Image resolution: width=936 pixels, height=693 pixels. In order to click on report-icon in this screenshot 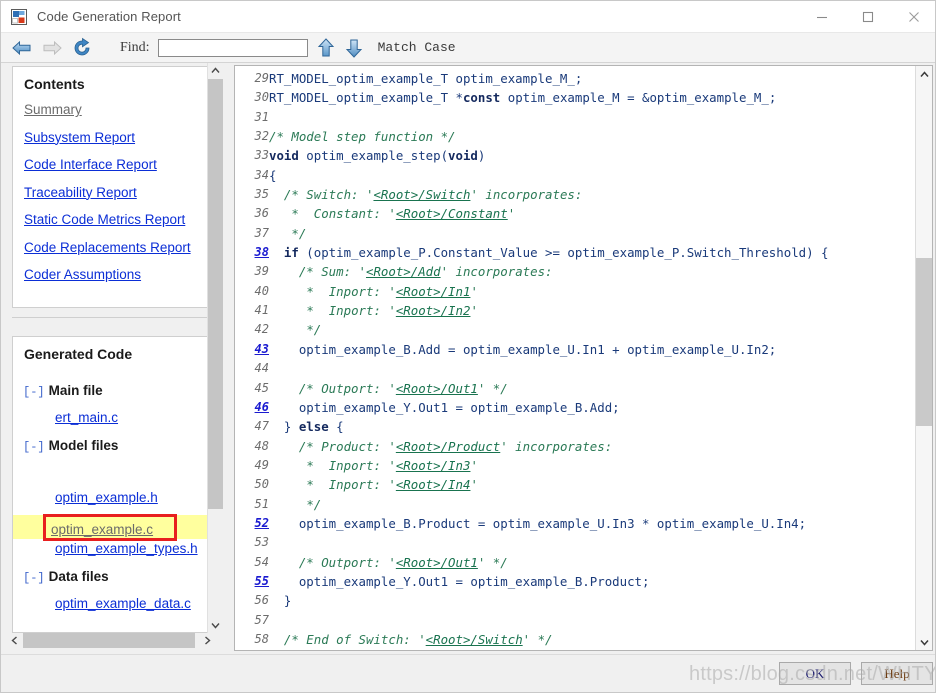, I will do `click(19, 17)`.